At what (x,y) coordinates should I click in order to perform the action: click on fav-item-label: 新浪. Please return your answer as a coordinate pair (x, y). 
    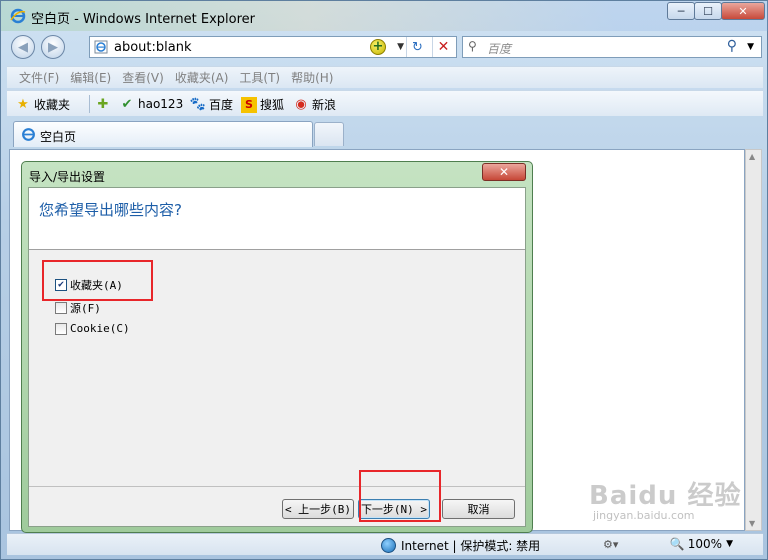
    Looking at the image, I should click on (324, 105).